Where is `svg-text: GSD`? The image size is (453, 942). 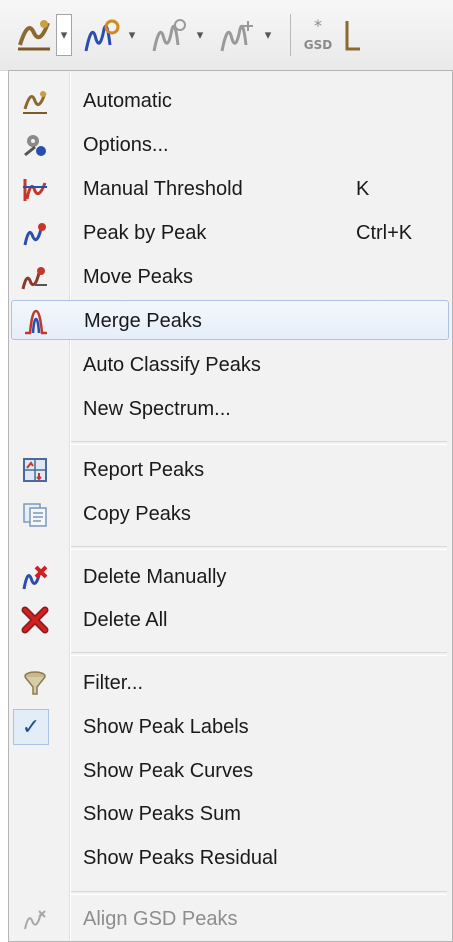 svg-text: GSD is located at coordinates (318, 45).